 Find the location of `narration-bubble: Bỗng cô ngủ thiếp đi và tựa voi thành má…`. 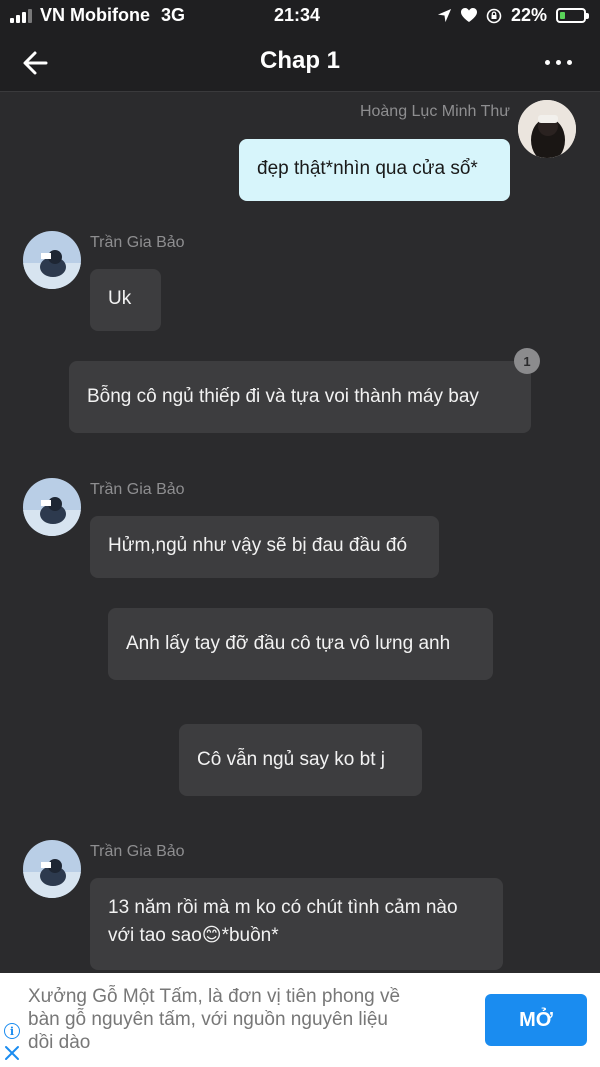

narration-bubble: Bỗng cô ngủ thiếp đi và tựa voi thành má… is located at coordinates (300, 397).